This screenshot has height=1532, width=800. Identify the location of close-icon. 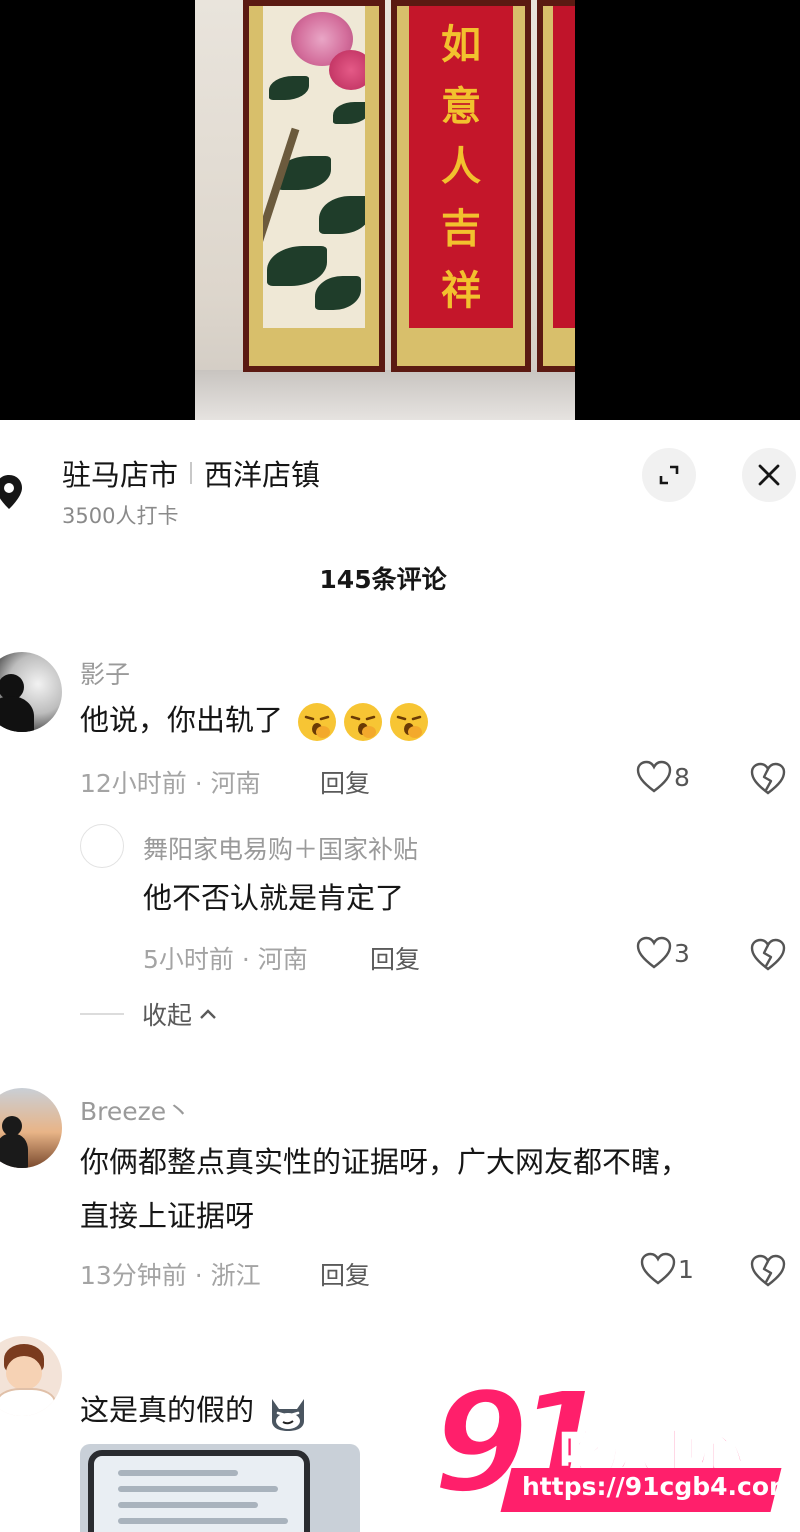
(769, 475).